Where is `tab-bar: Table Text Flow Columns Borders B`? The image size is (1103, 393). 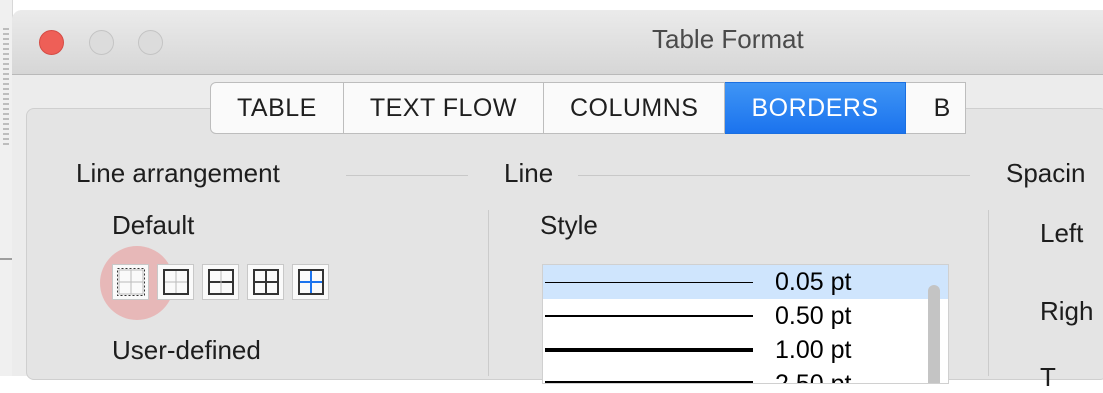 tab-bar: Table Text Flow Columns Borders B is located at coordinates (588, 109).